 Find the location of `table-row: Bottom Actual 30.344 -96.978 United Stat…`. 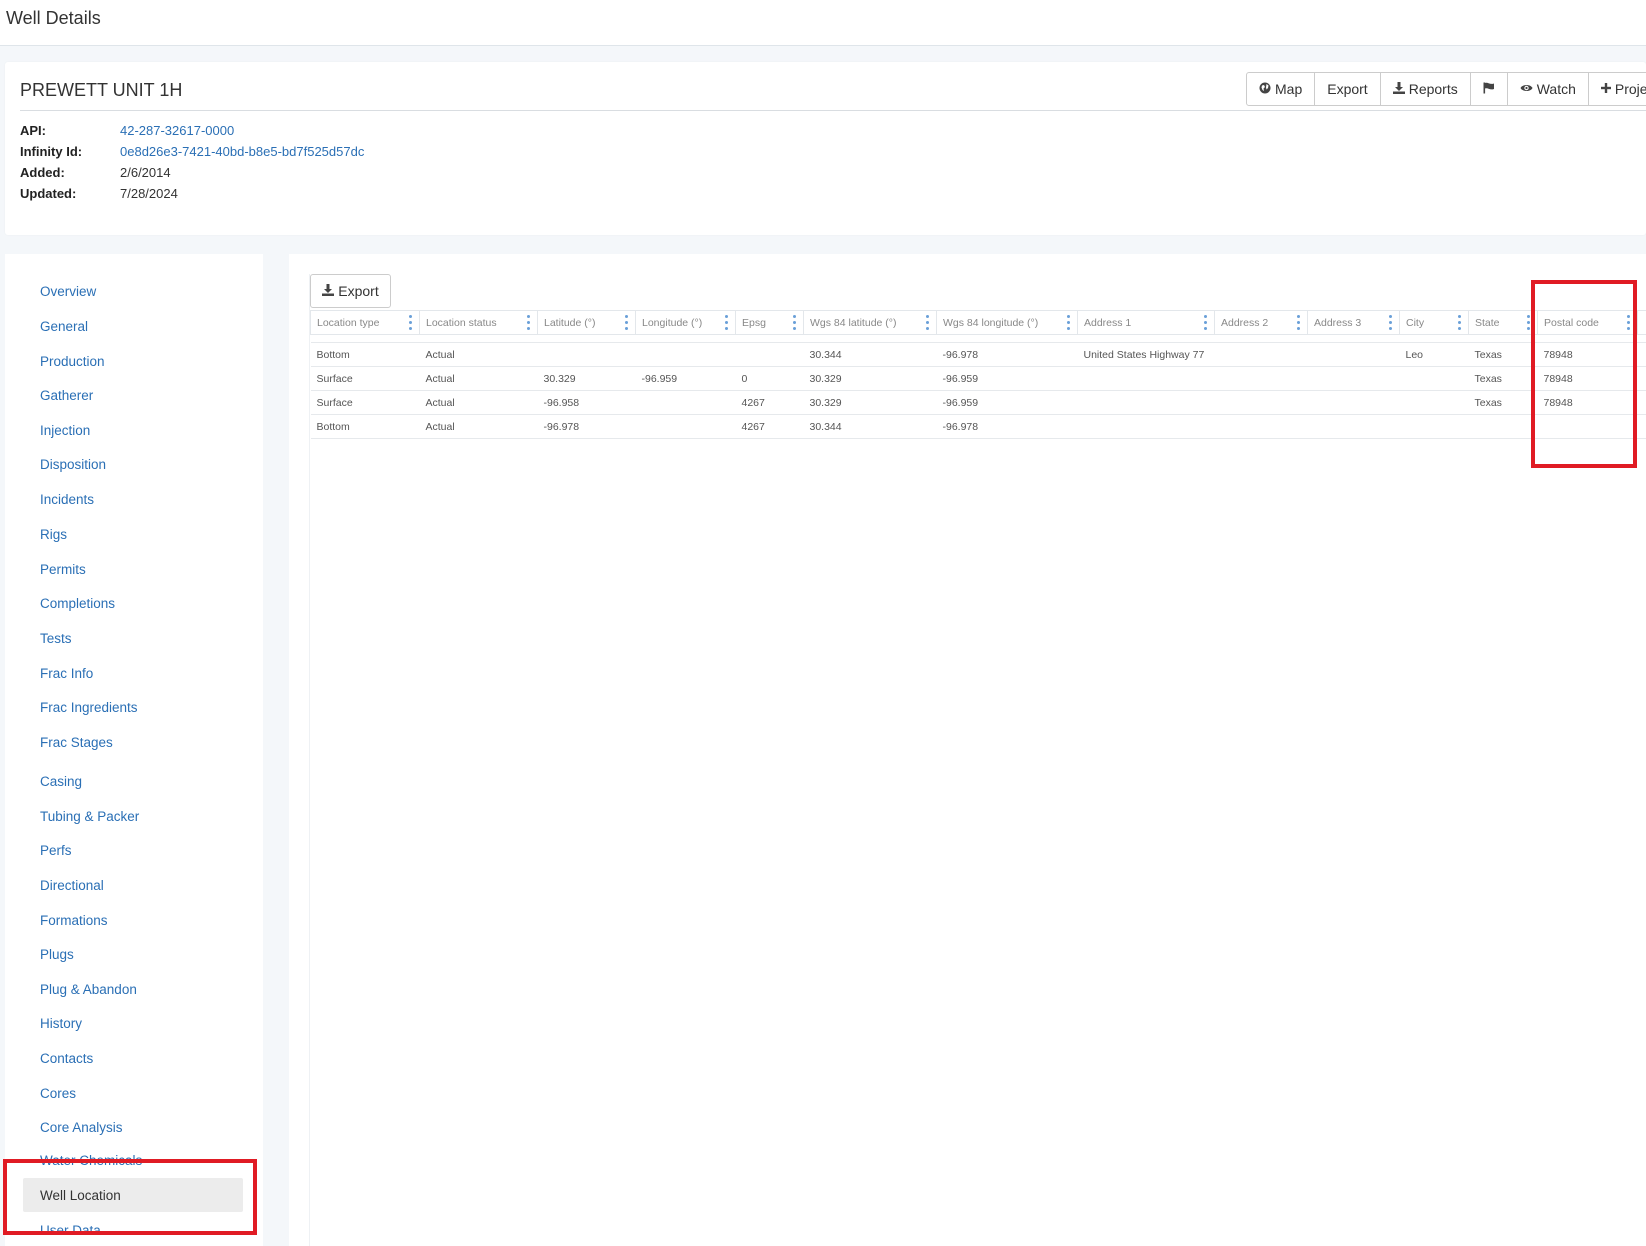

table-row: Bottom Actual 30.344 -96.978 United Stat… is located at coordinates (978, 354).